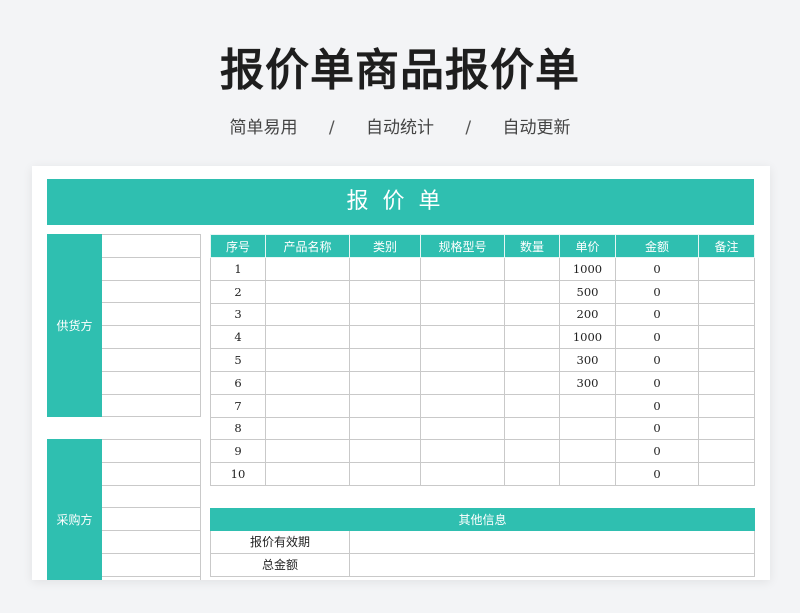 The height and width of the screenshot is (613, 800). What do you see at coordinates (238, 314) in the screenshot?
I see `cell-no: 3` at bounding box center [238, 314].